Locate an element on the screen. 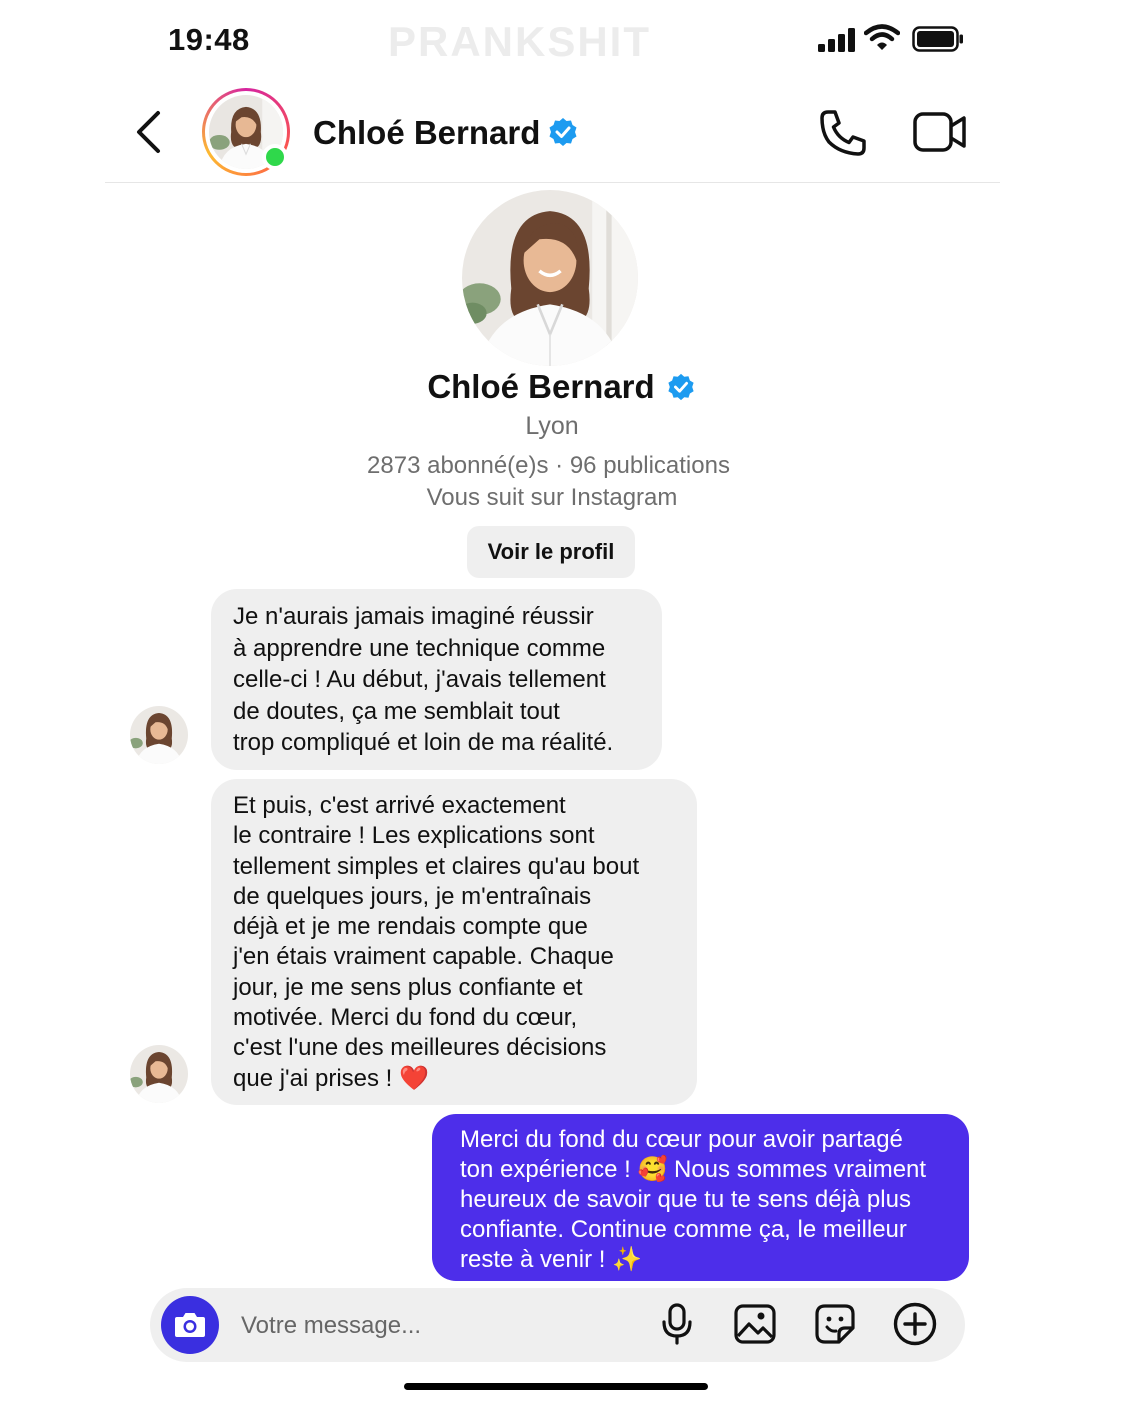 This screenshot has width=1122, height=1402. header-contact-name: Chloé Bernard is located at coordinates (426, 133).